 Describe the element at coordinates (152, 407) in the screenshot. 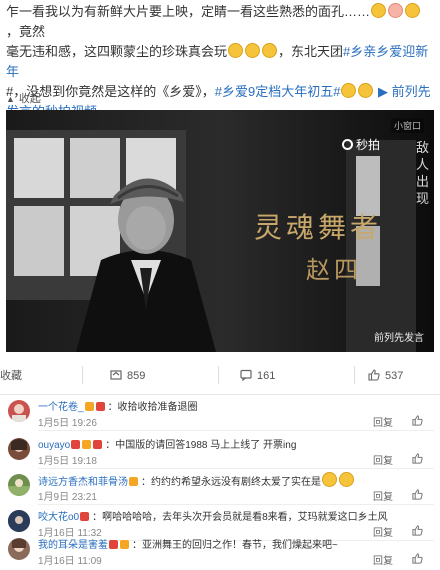

I see `comment-text: ：收拾收拾准备退圈` at that location.